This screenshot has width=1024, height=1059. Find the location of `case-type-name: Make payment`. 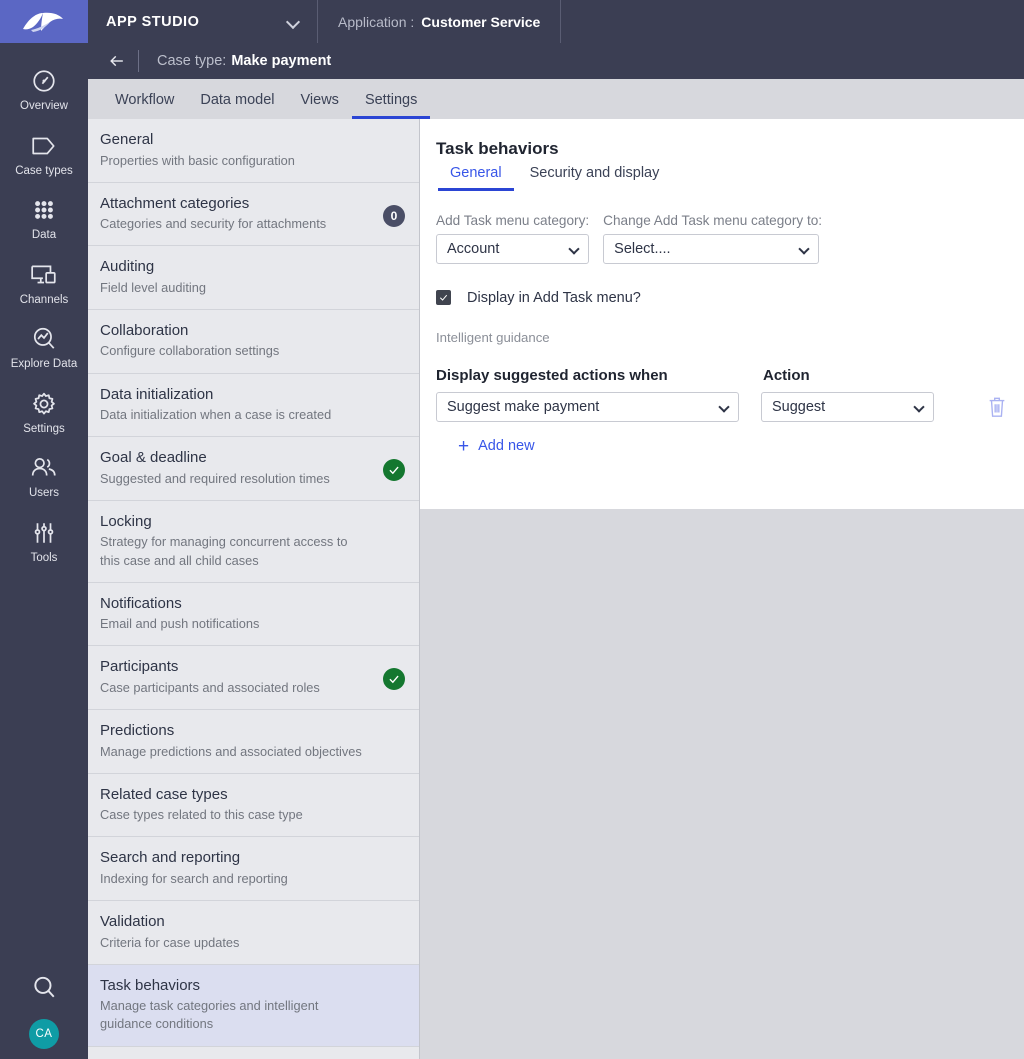

case-type-name: Make payment is located at coordinates (281, 61).